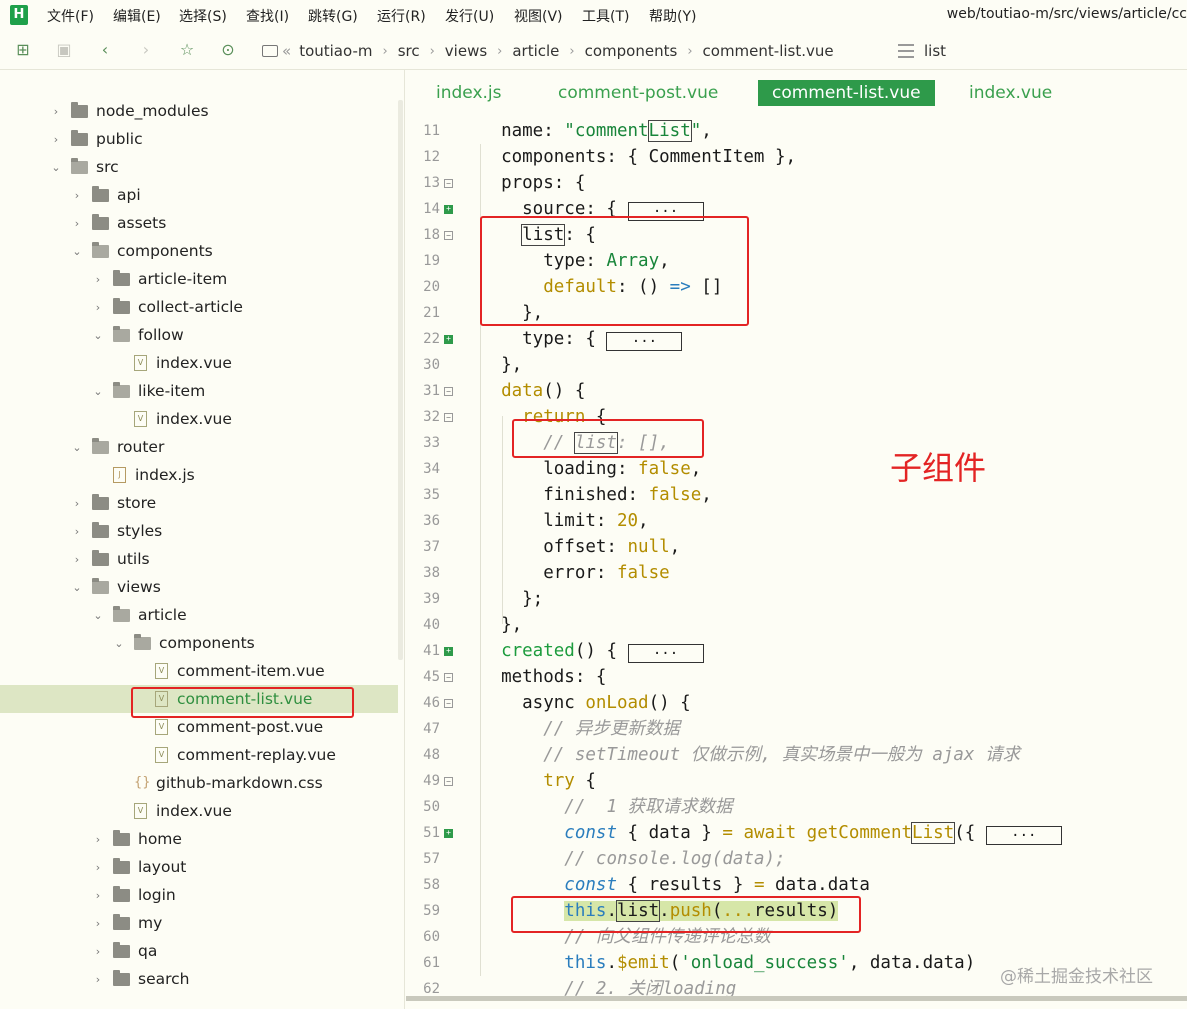 Image resolution: width=1187 pixels, height=1009 pixels. I want to click on menu-publish: 发行(U), so click(469, 16).